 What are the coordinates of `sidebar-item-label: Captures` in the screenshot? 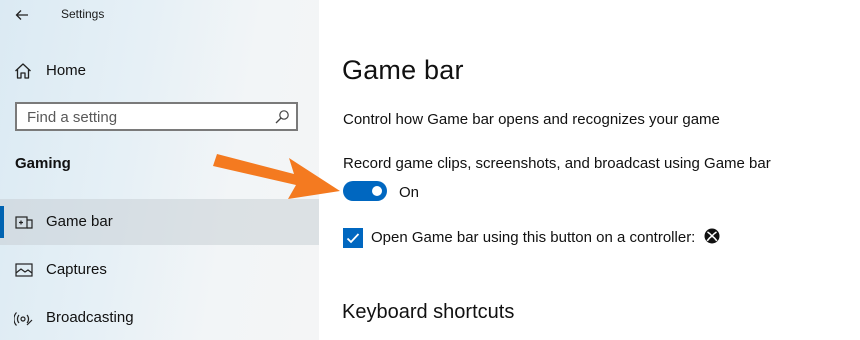 It's located at (76, 269).